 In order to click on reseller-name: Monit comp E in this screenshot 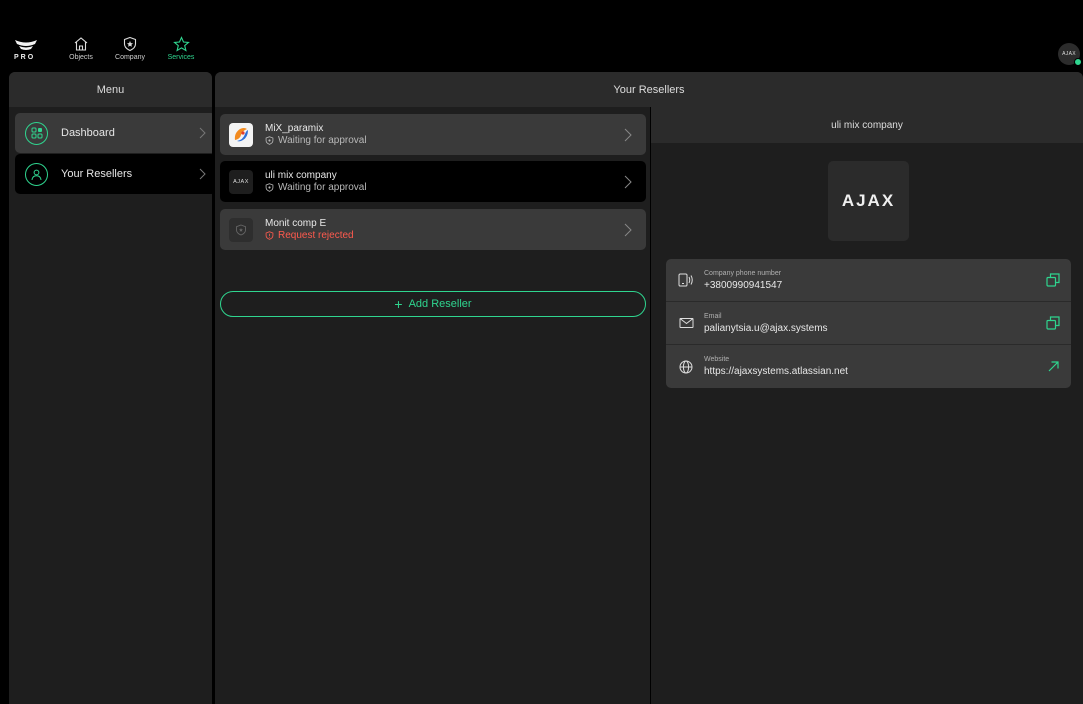, I will do `click(296, 223)`.